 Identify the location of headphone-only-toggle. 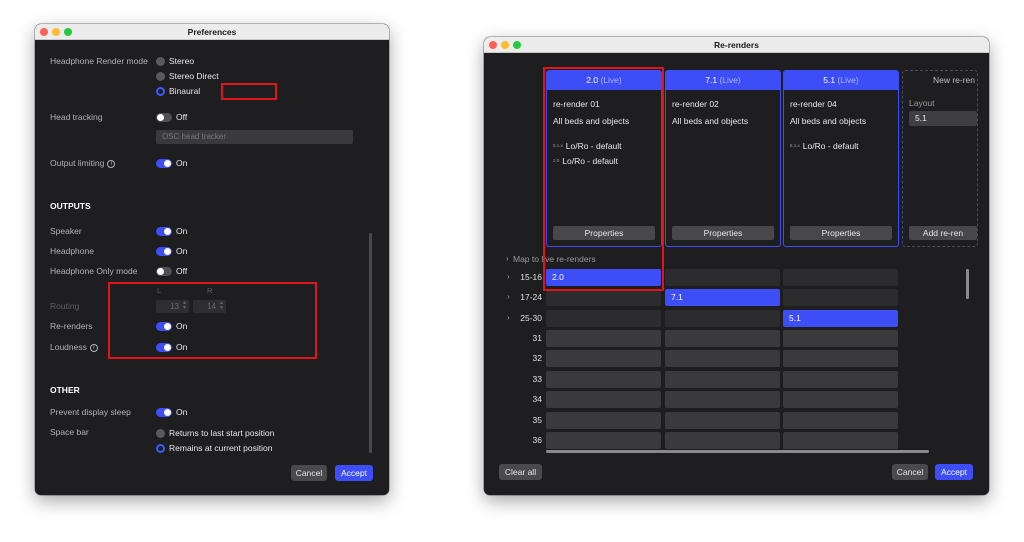
(164, 271).